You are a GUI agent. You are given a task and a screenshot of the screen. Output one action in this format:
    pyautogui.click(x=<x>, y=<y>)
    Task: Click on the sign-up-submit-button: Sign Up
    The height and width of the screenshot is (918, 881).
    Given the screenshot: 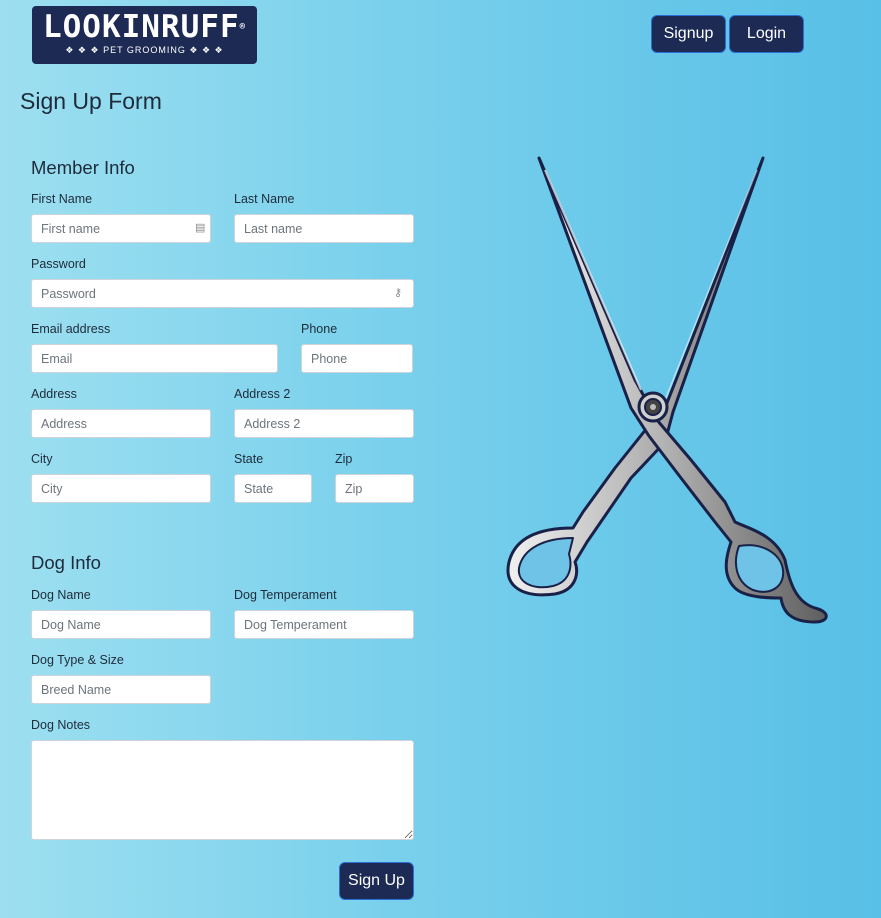 What is the action you would take?
    pyautogui.click(x=376, y=881)
    